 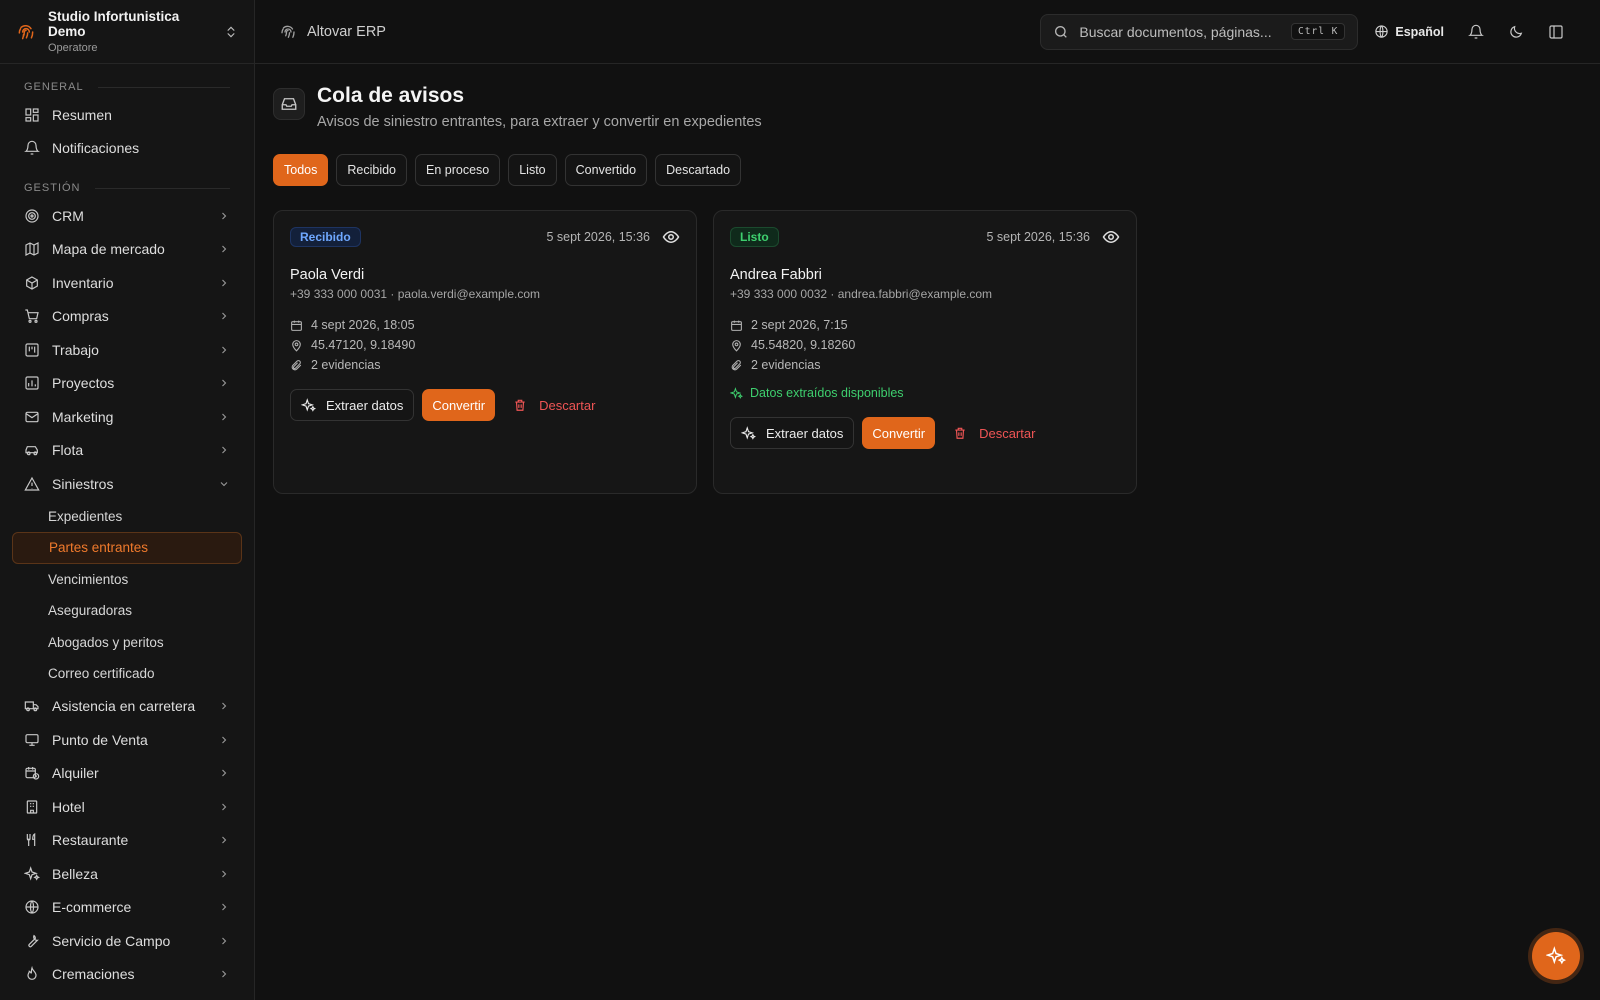 I want to click on received-timestamp: 5 sept 2026, 15:36, so click(x=1038, y=237).